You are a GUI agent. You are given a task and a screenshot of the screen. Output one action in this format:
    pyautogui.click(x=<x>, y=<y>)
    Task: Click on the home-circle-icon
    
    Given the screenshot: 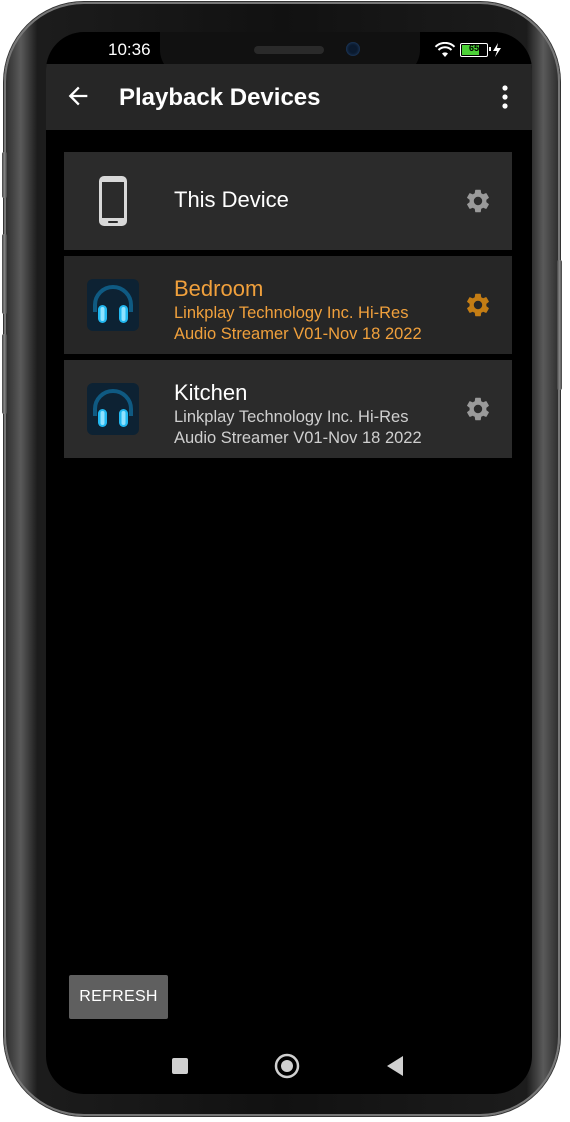 What is the action you would take?
    pyautogui.click(x=287, y=1066)
    